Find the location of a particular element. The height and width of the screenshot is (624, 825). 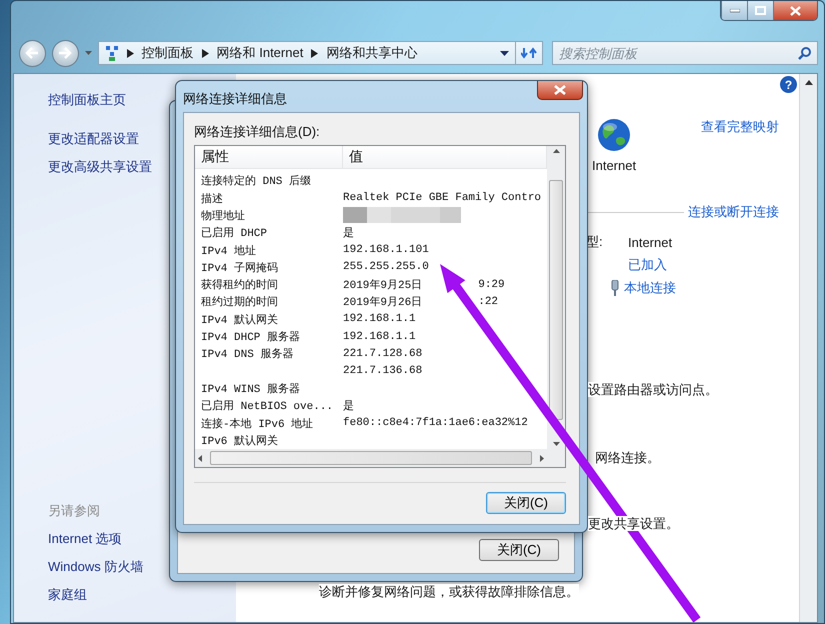

value-cell: :22 is located at coordinates (488, 302).